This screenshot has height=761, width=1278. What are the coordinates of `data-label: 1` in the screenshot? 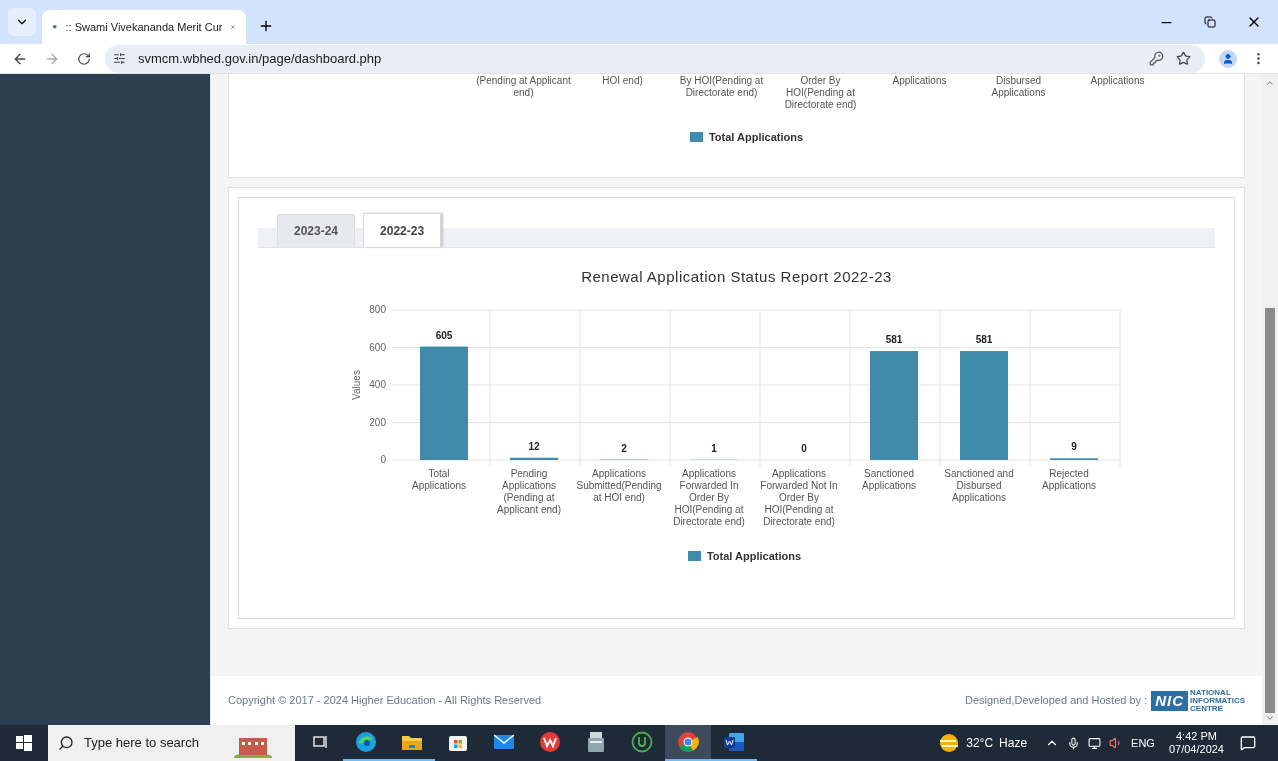 It's located at (714, 448).